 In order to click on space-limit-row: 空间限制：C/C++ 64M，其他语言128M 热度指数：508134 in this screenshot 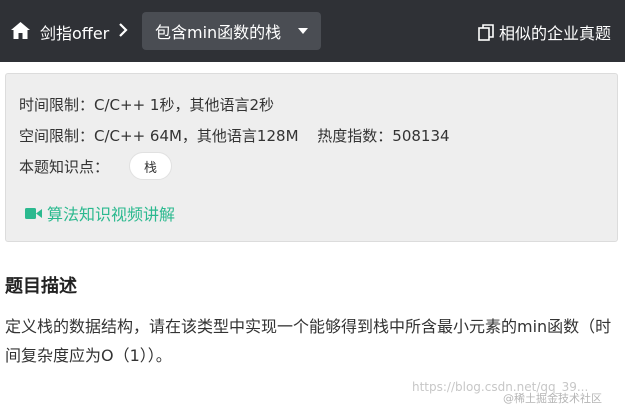, I will do `click(234, 135)`.